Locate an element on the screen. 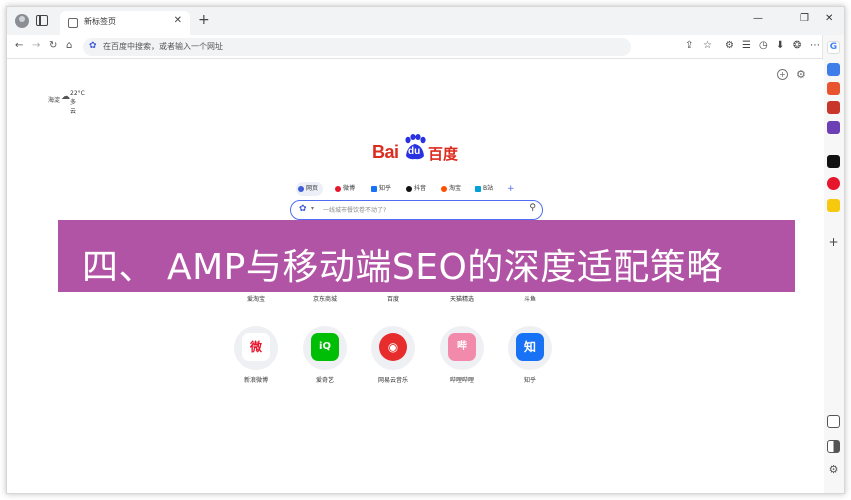  weibo-logo-icon: 微 is located at coordinates (256, 347).